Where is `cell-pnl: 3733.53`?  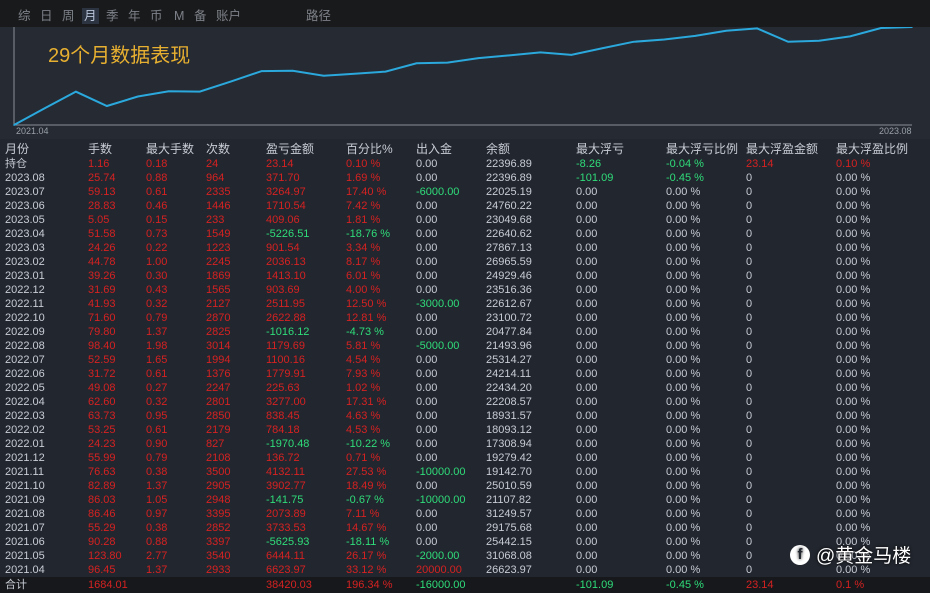 cell-pnl: 3733.53 is located at coordinates (286, 528).